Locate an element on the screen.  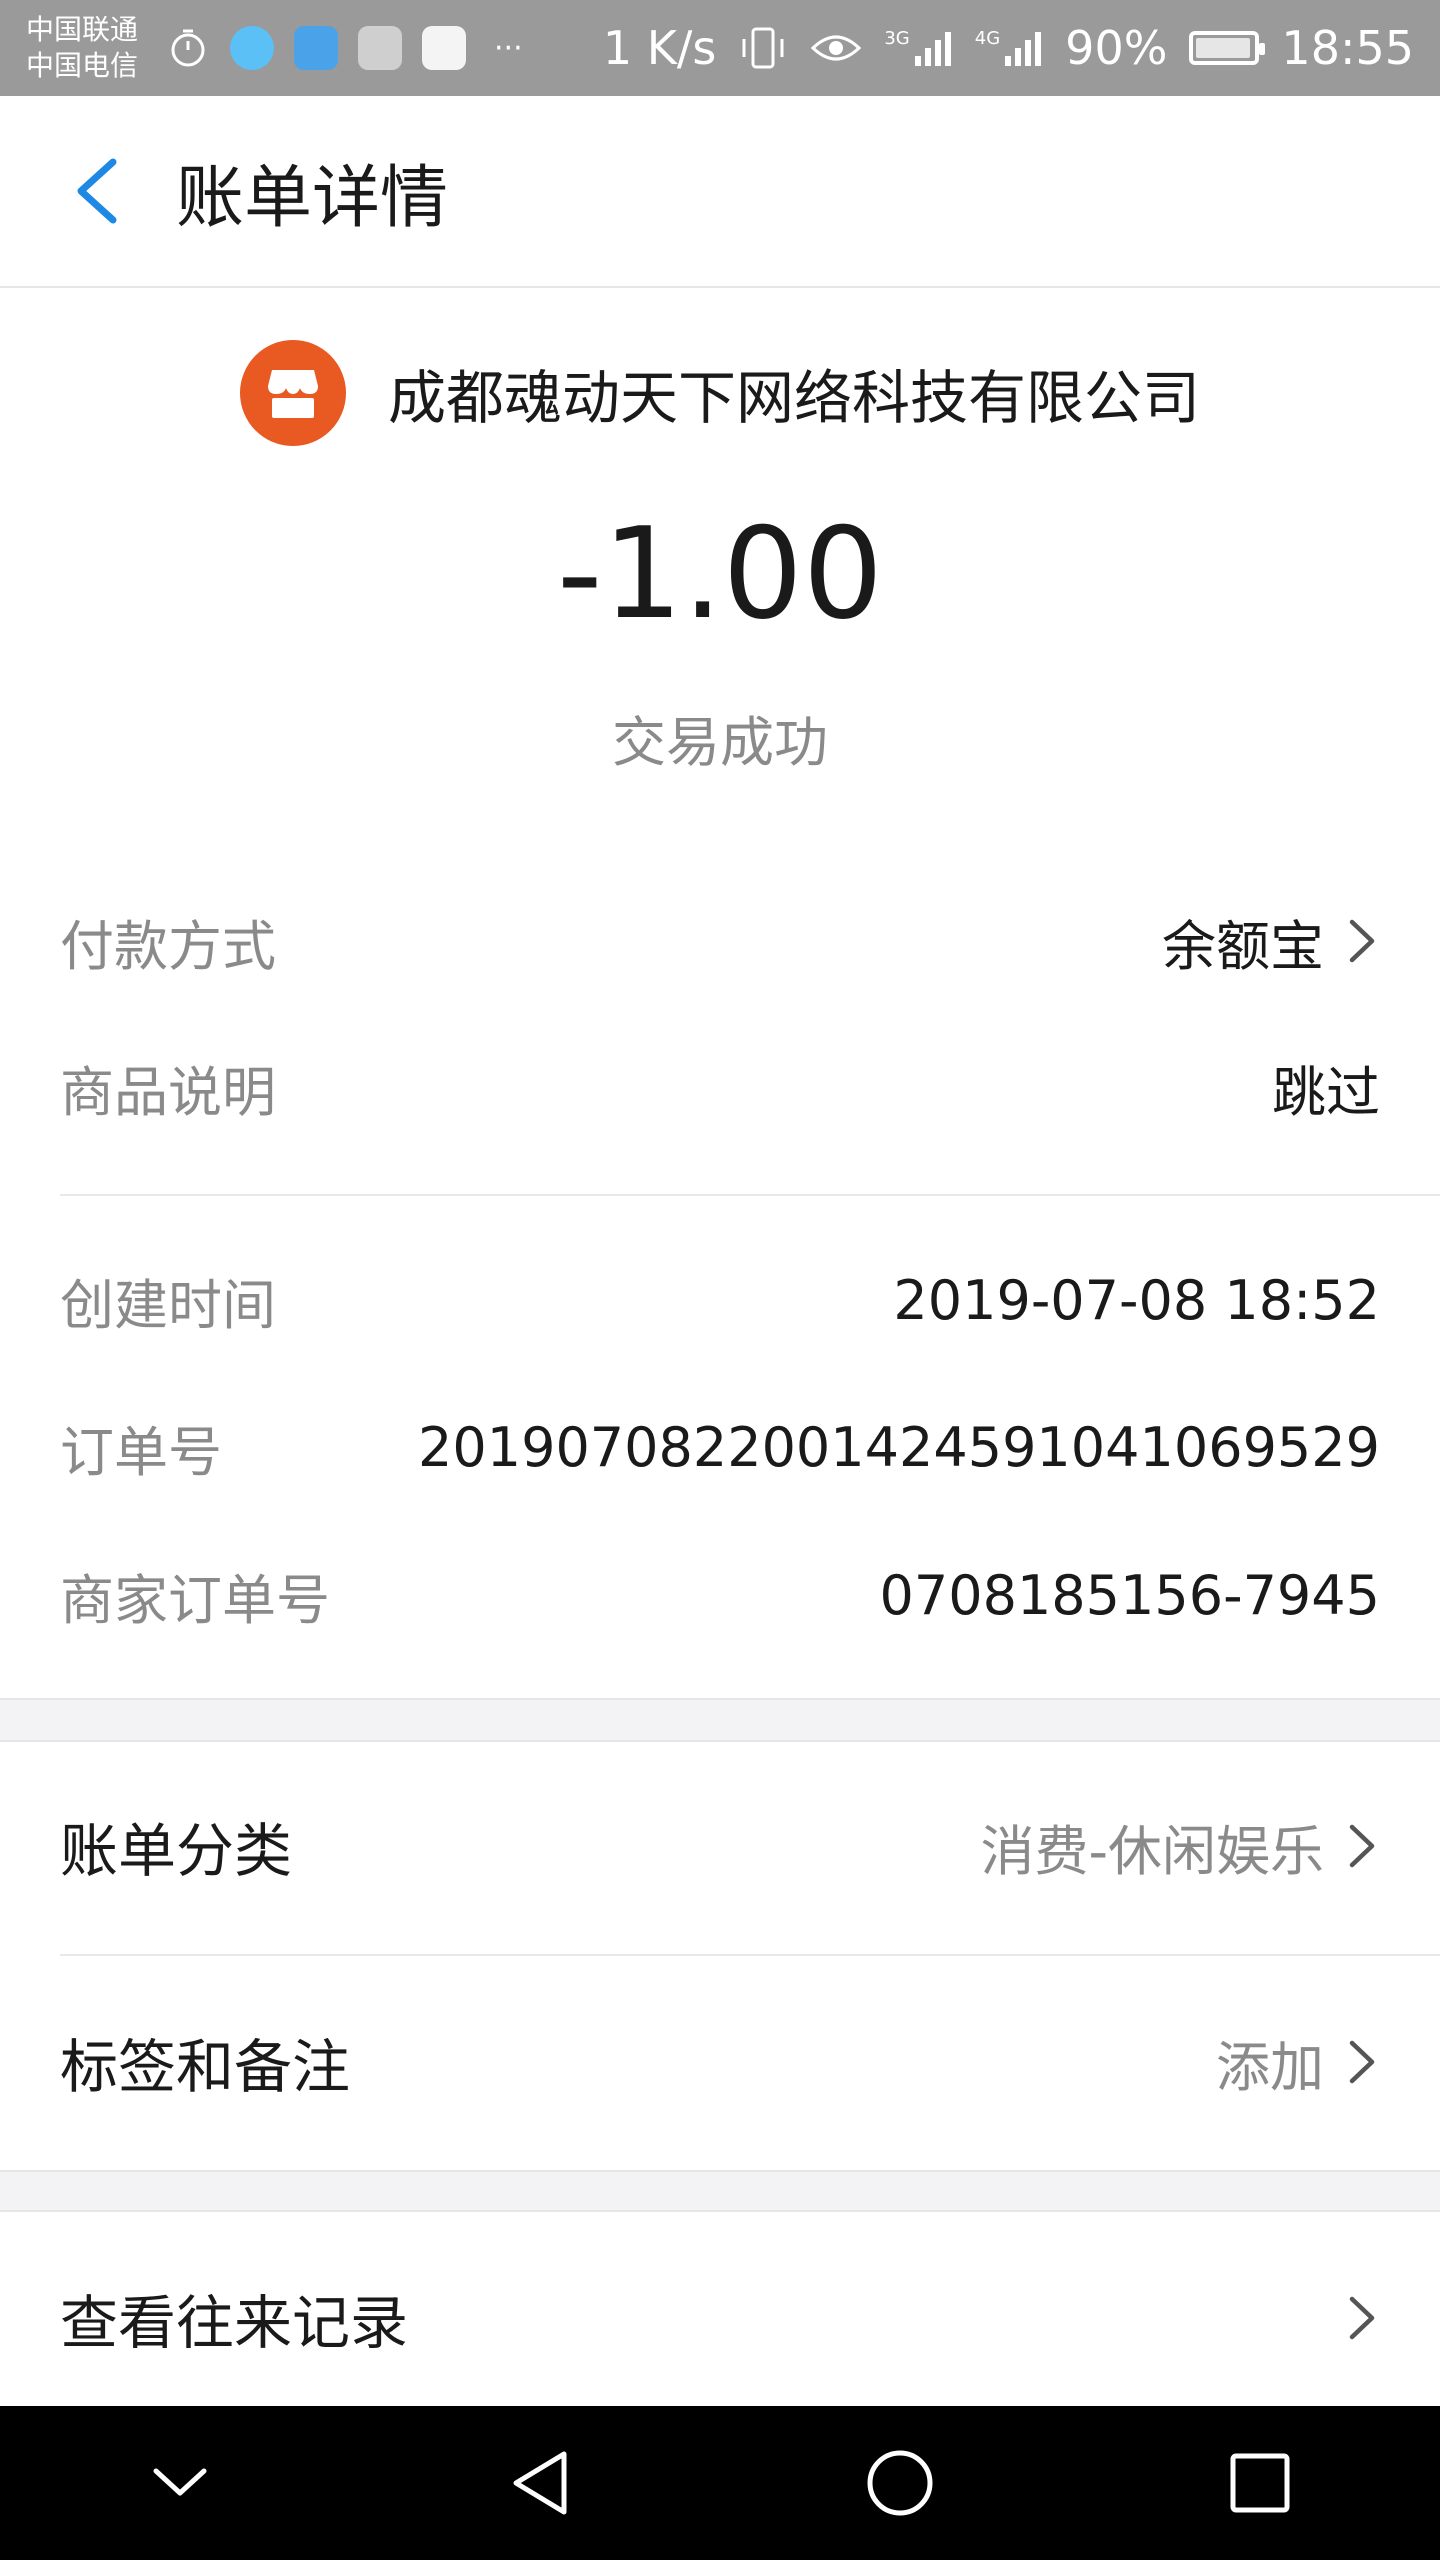
view-history-arrow is located at coordinates (1352, 2318).